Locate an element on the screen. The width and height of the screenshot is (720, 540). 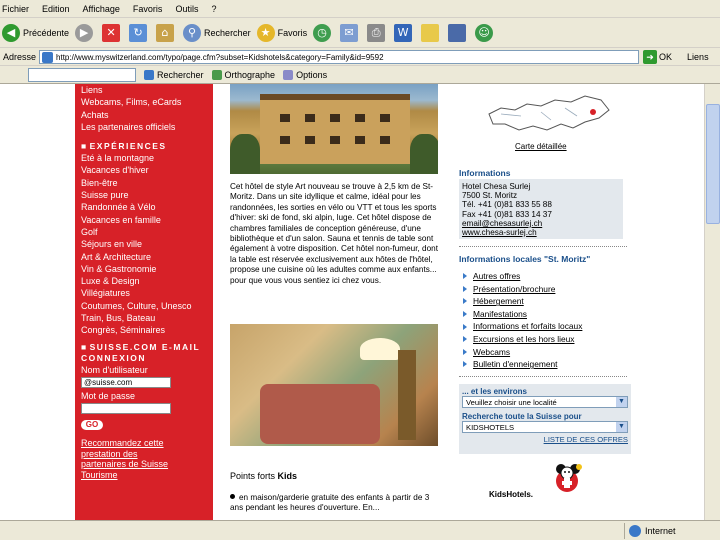
login-heading-2: CONNEXION is located at coordinates (113, 357).